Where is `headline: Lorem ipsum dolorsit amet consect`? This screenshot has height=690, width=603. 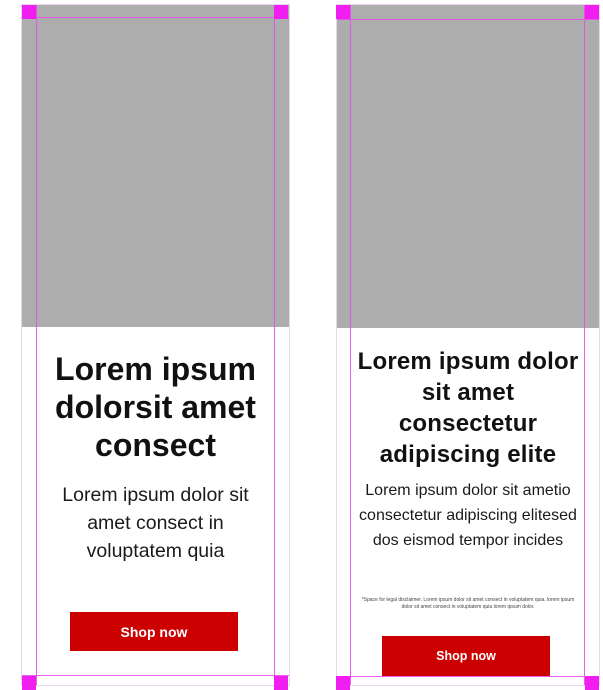
headline: Lorem ipsum dolorsit amet consect is located at coordinates (155, 407).